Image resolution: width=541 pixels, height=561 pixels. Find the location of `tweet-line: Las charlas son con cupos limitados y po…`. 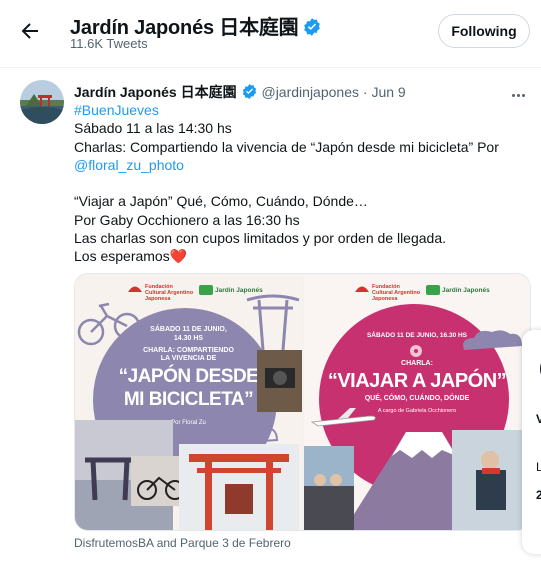

tweet-line: Las charlas son con cupos limitados y po… is located at coordinates (260, 238).